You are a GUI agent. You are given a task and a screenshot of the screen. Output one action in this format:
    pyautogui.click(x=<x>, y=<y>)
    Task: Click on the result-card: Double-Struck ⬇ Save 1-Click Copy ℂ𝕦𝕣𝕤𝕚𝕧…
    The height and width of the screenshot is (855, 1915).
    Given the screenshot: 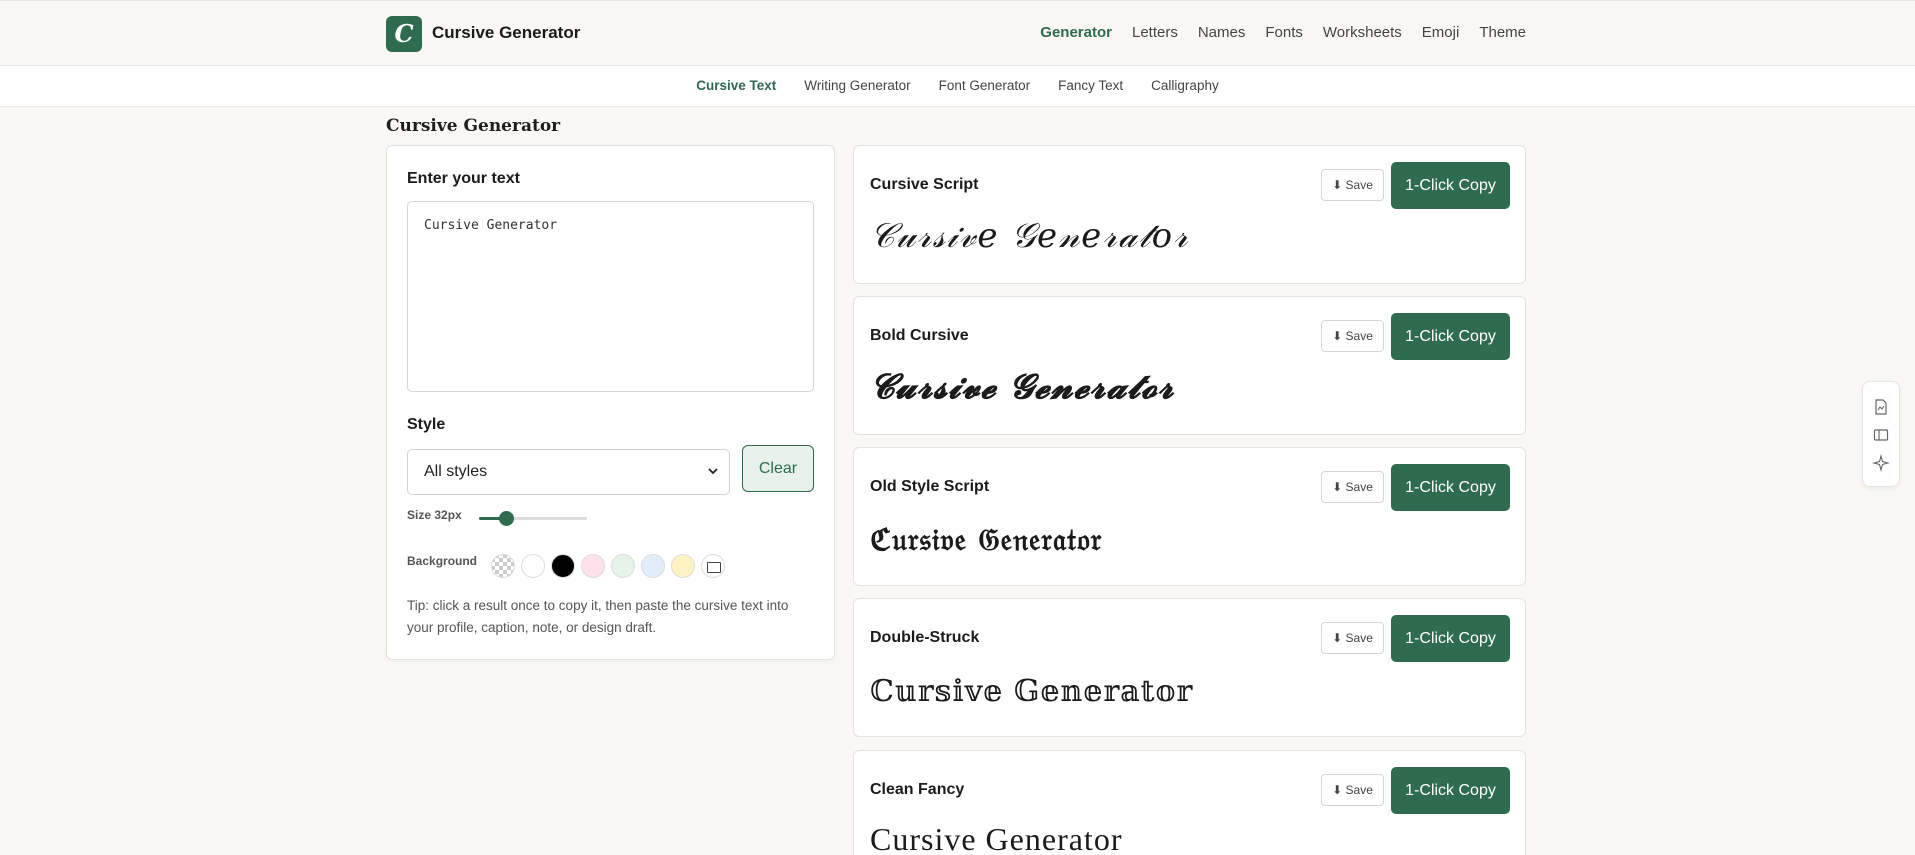 What is the action you would take?
    pyautogui.click(x=1189, y=667)
    